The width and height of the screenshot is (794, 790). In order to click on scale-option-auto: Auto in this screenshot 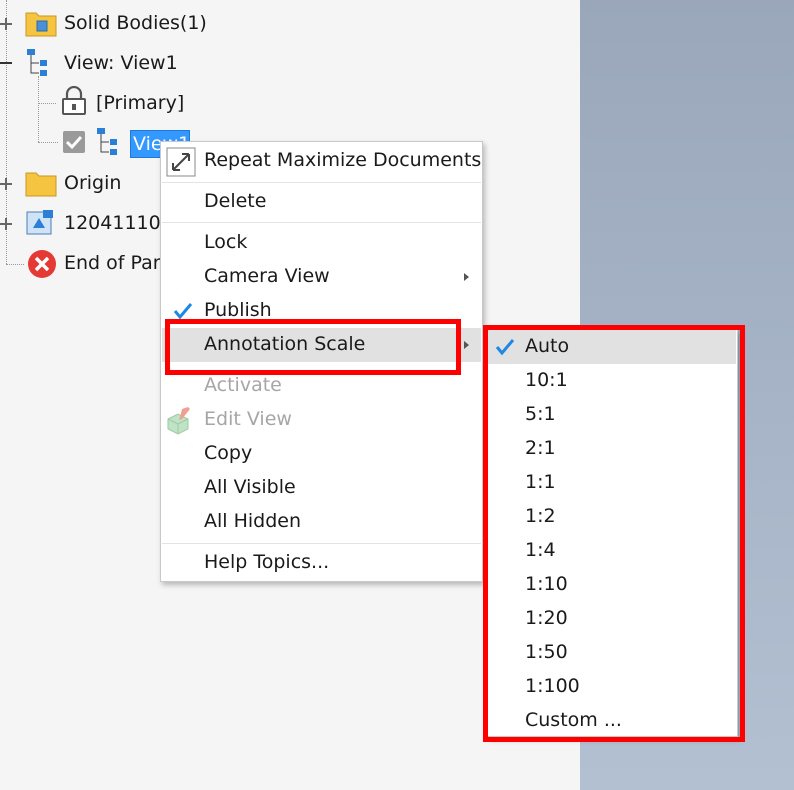, I will do `click(612, 347)`.